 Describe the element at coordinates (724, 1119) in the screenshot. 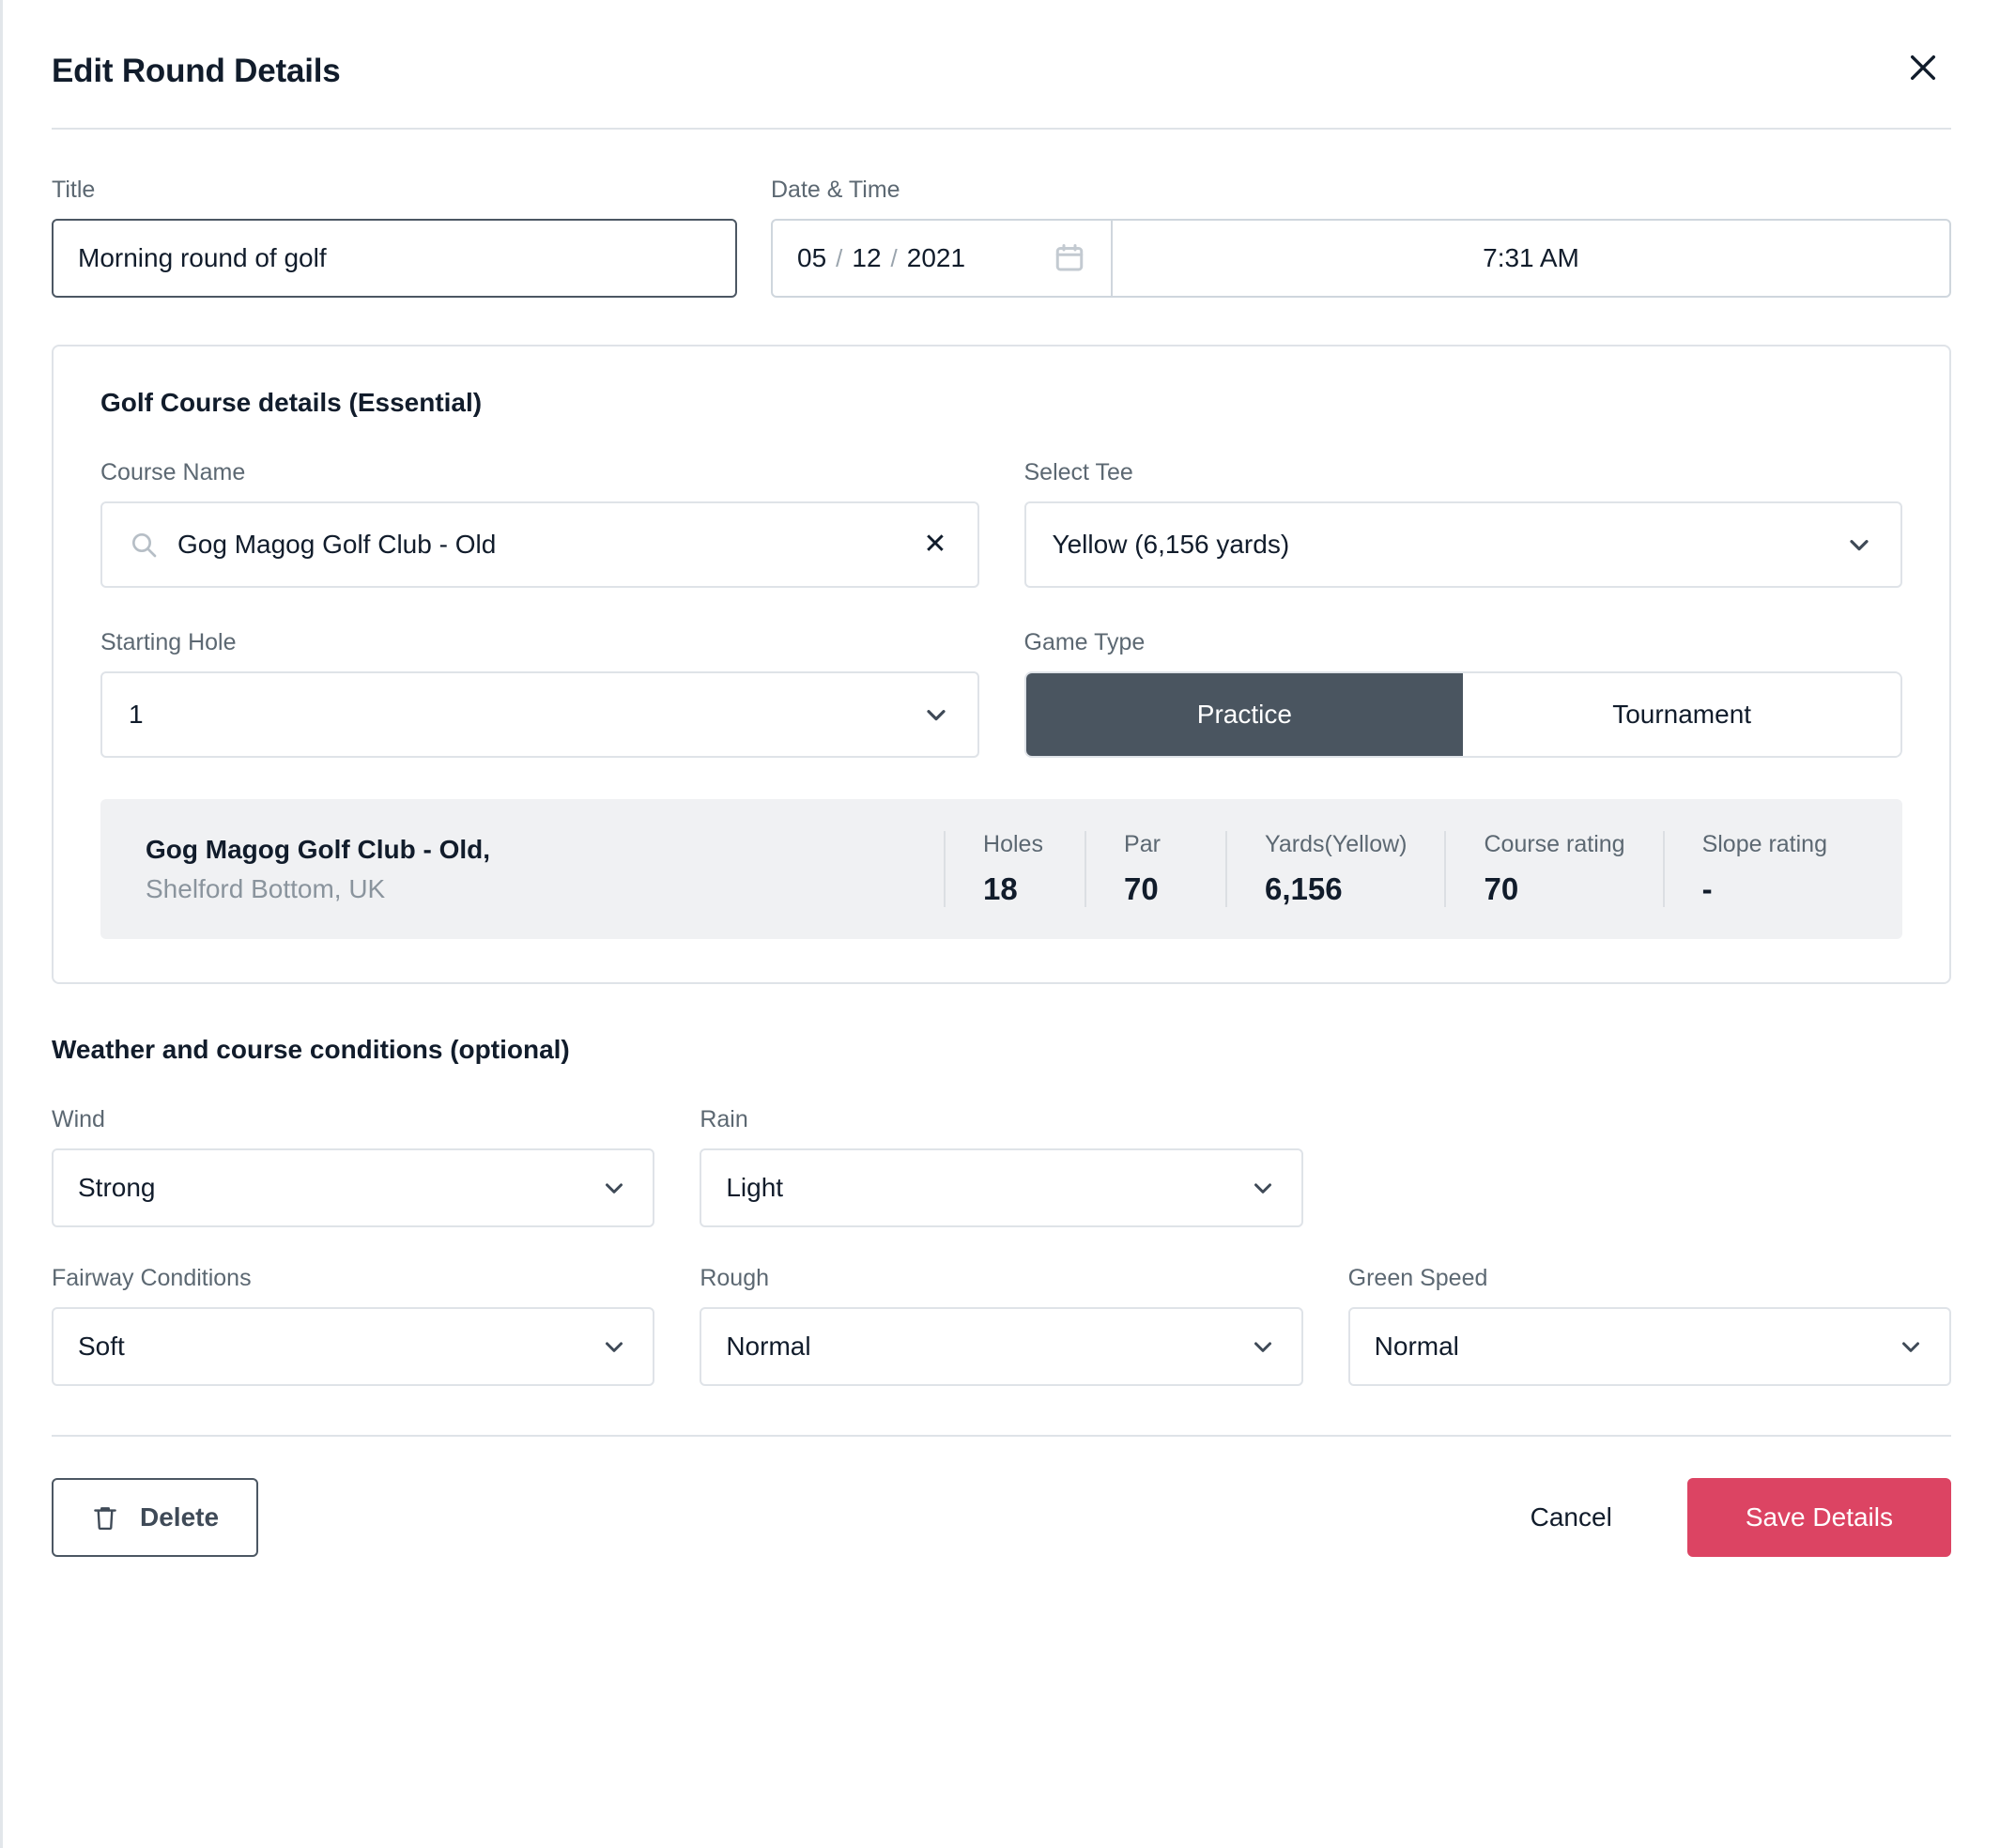

I see `rain-label: Rain` at that location.